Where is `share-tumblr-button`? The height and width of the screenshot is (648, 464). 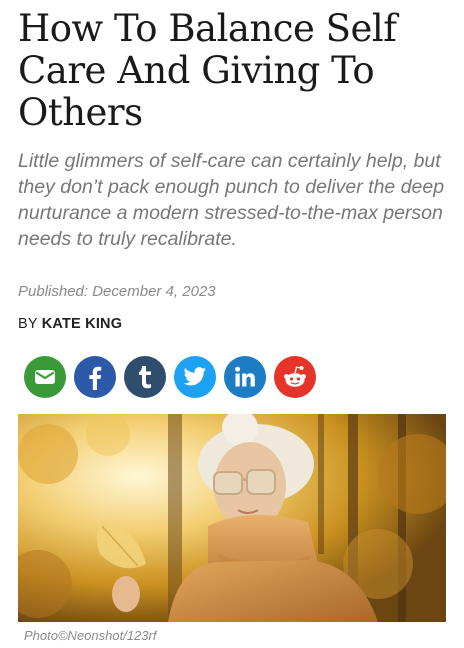
share-tumblr-button is located at coordinates (145, 377).